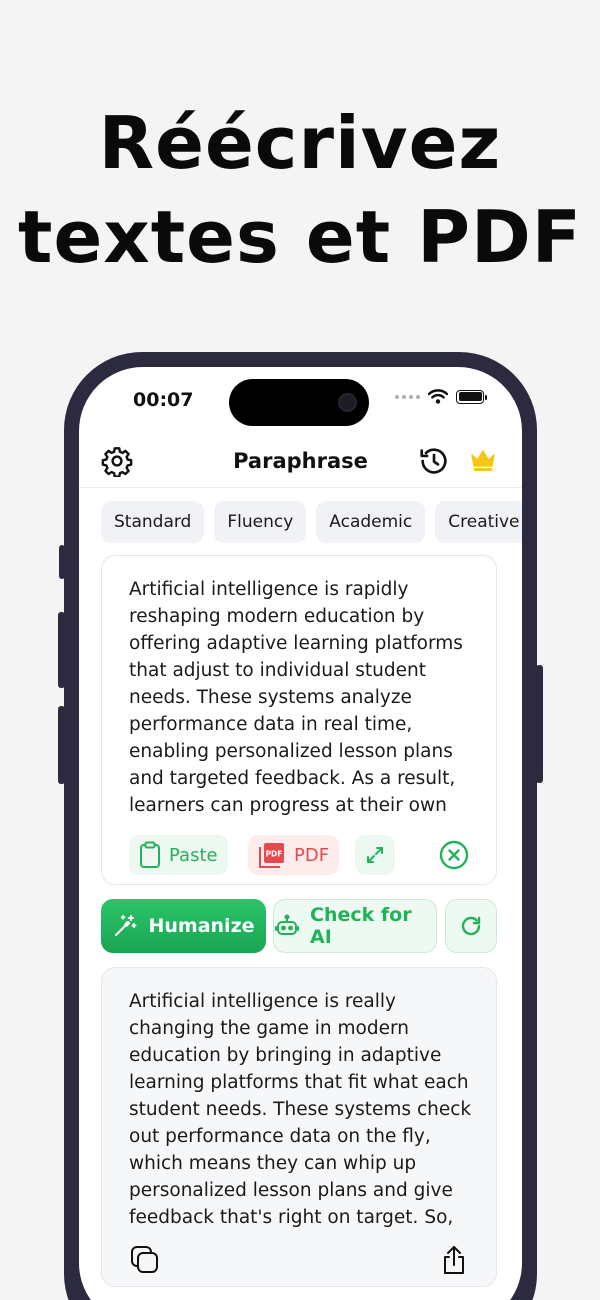  I want to click on check-for-ai-label: Check for AI, so click(361, 926).